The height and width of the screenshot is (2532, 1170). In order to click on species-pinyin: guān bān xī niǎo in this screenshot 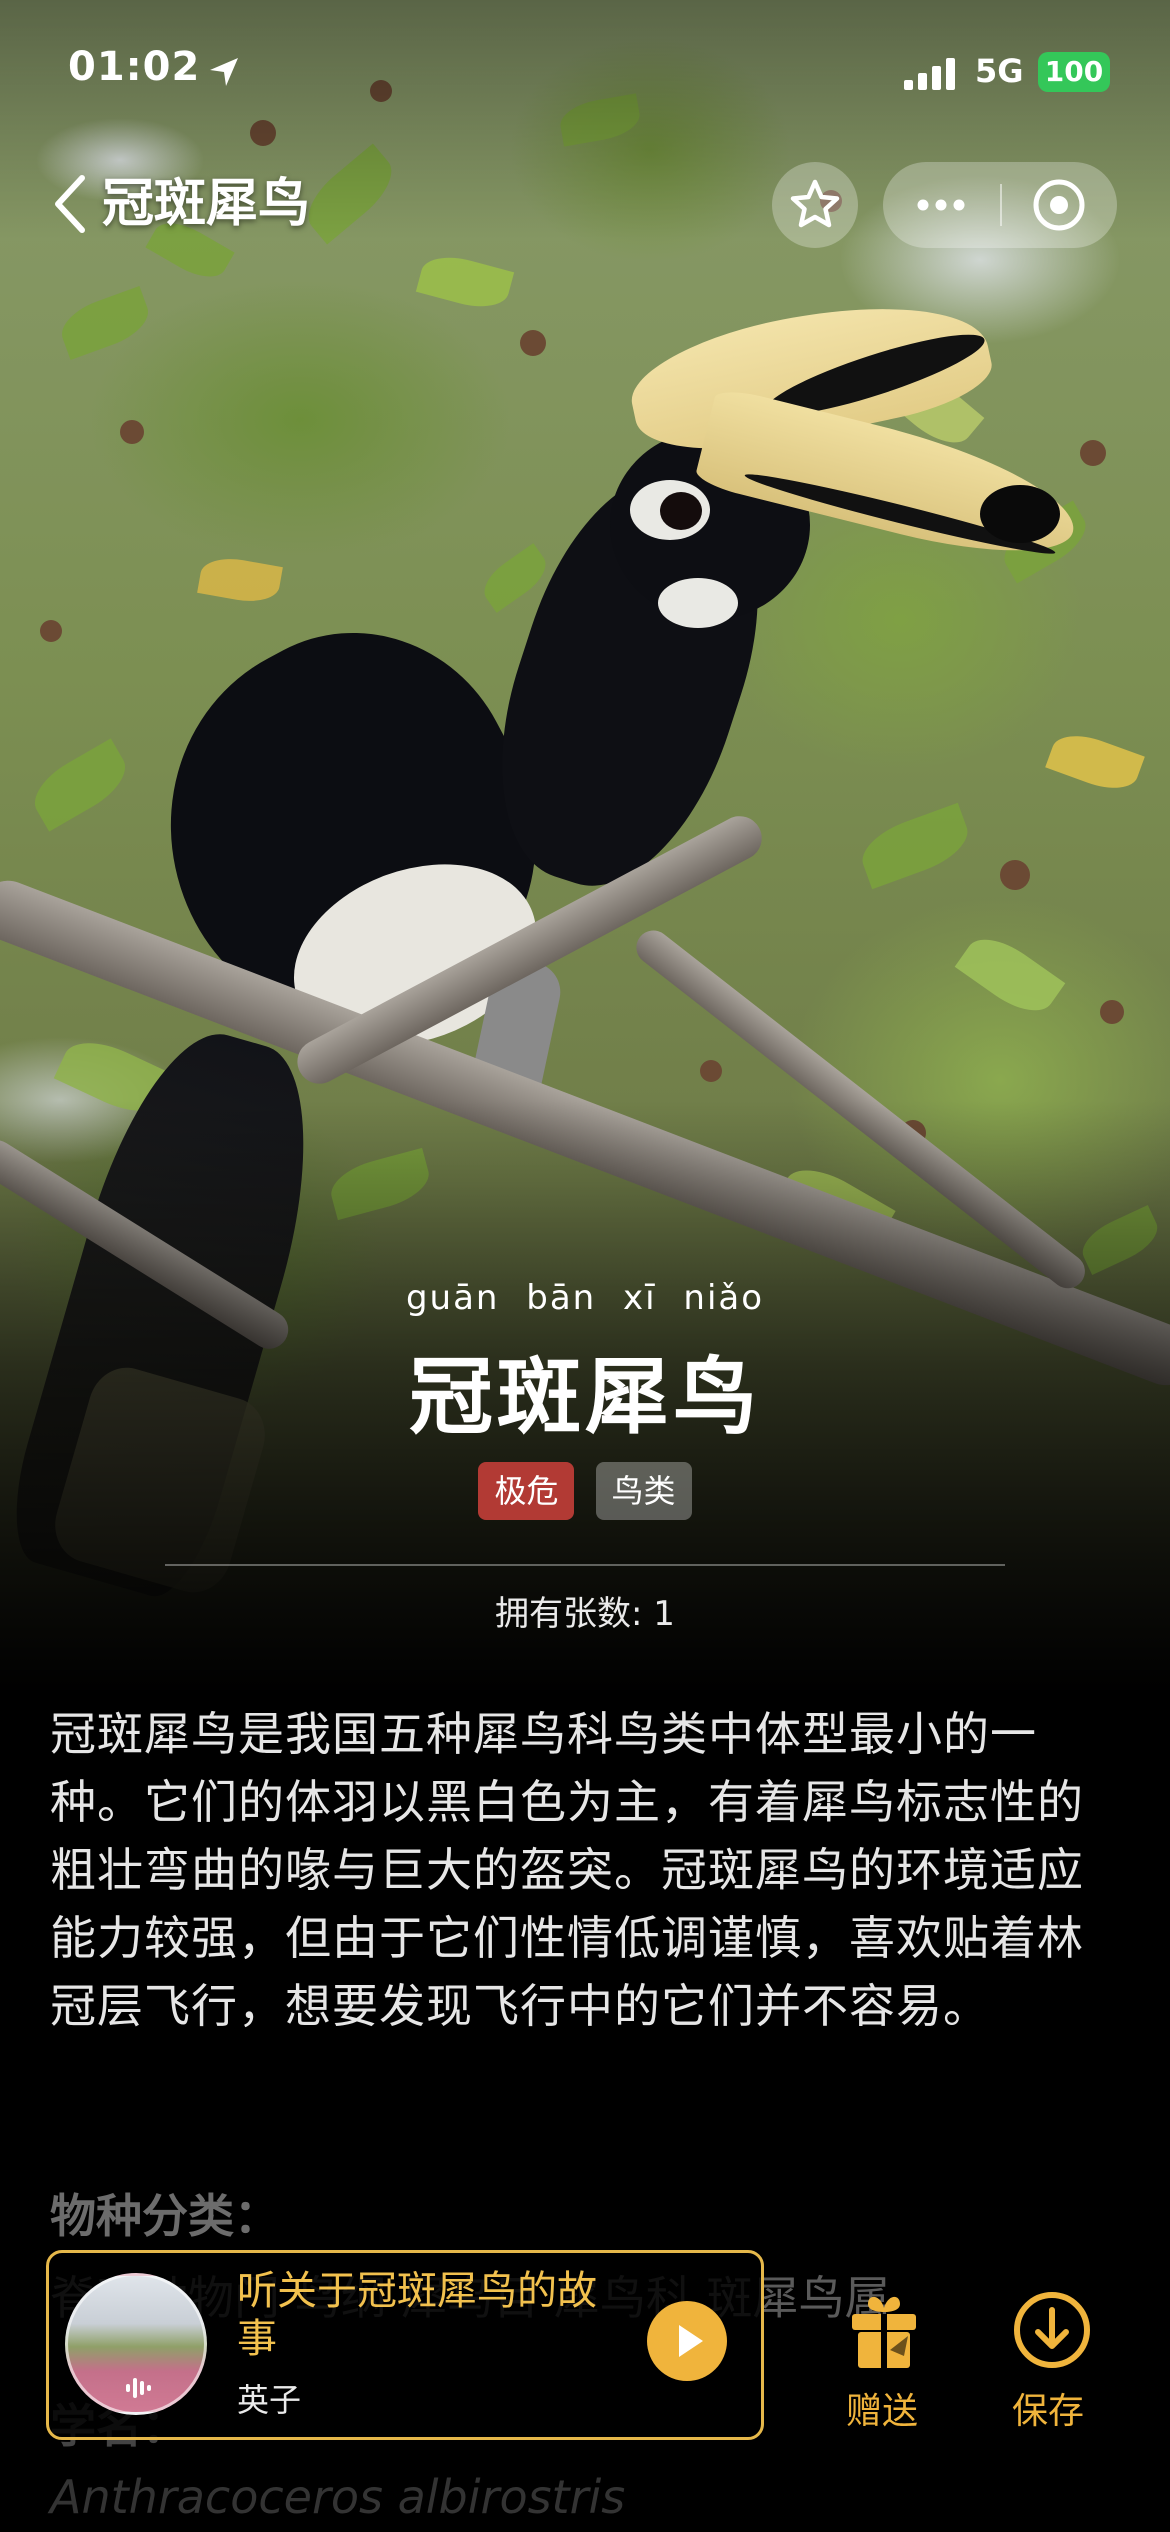, I will do `click(585, 1298)`.